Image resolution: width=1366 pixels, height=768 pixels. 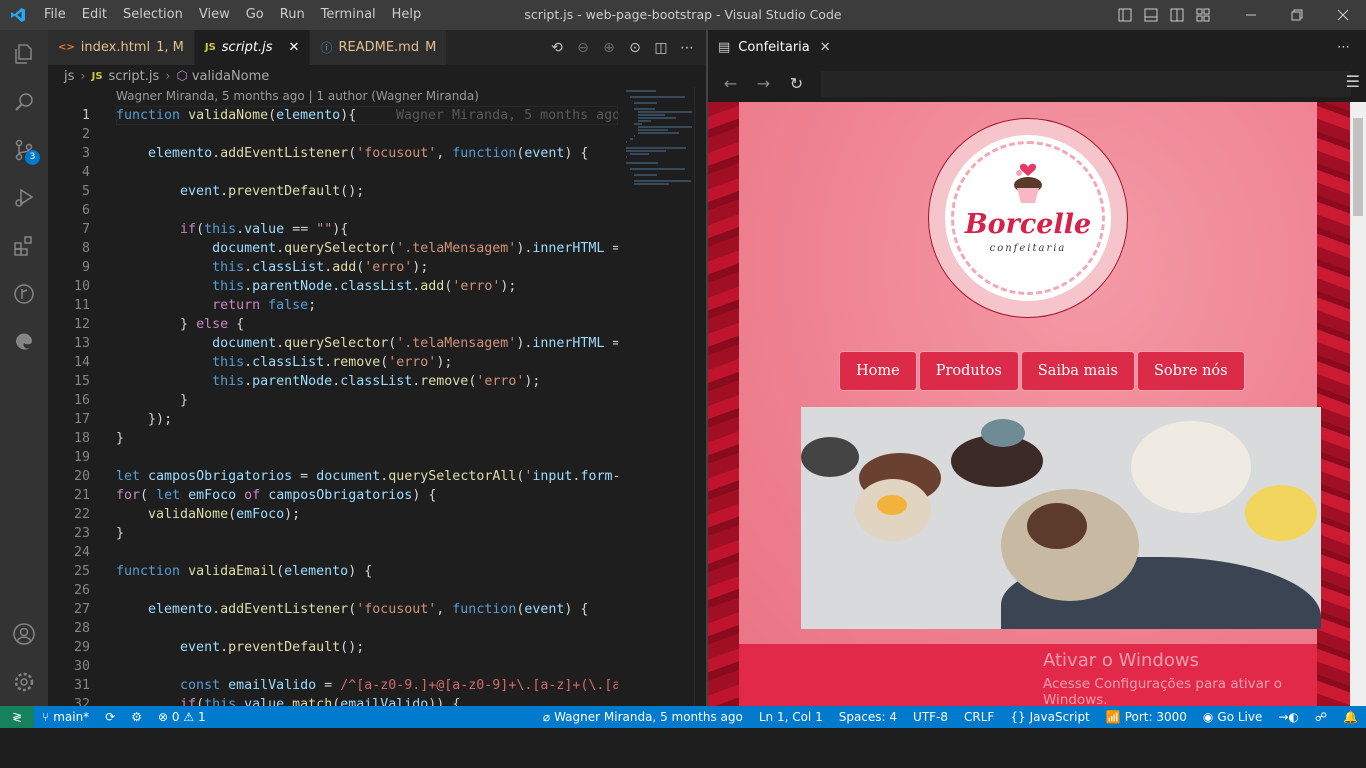 What do you see at coordinates (24, 150) in the screenshot?
I see `source-control-icon: 3` at bounding box center [24, 150].